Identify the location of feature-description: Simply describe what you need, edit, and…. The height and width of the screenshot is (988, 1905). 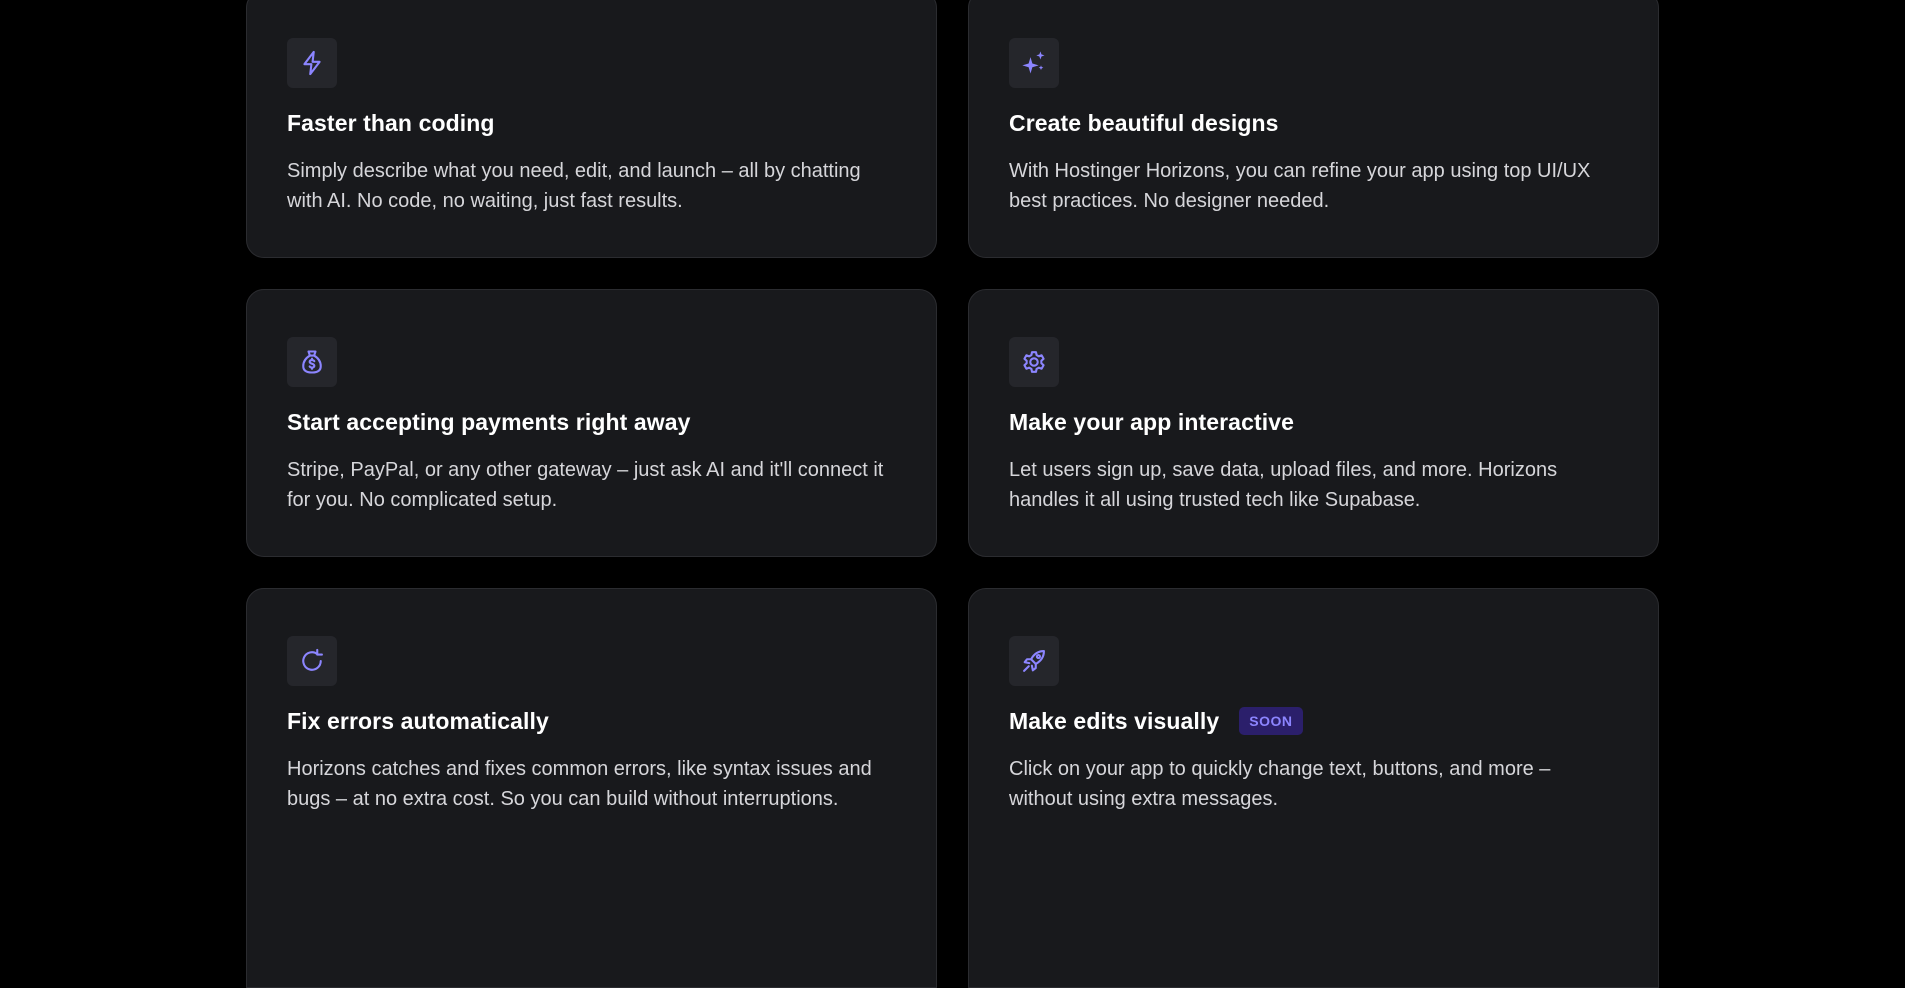
(574, 186).